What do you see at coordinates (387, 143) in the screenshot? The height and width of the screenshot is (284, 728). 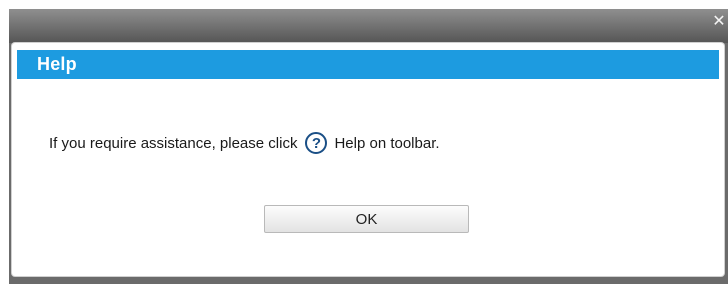 I see `message-text-after: Help on toolbar.` at bounding box center [387, 143].